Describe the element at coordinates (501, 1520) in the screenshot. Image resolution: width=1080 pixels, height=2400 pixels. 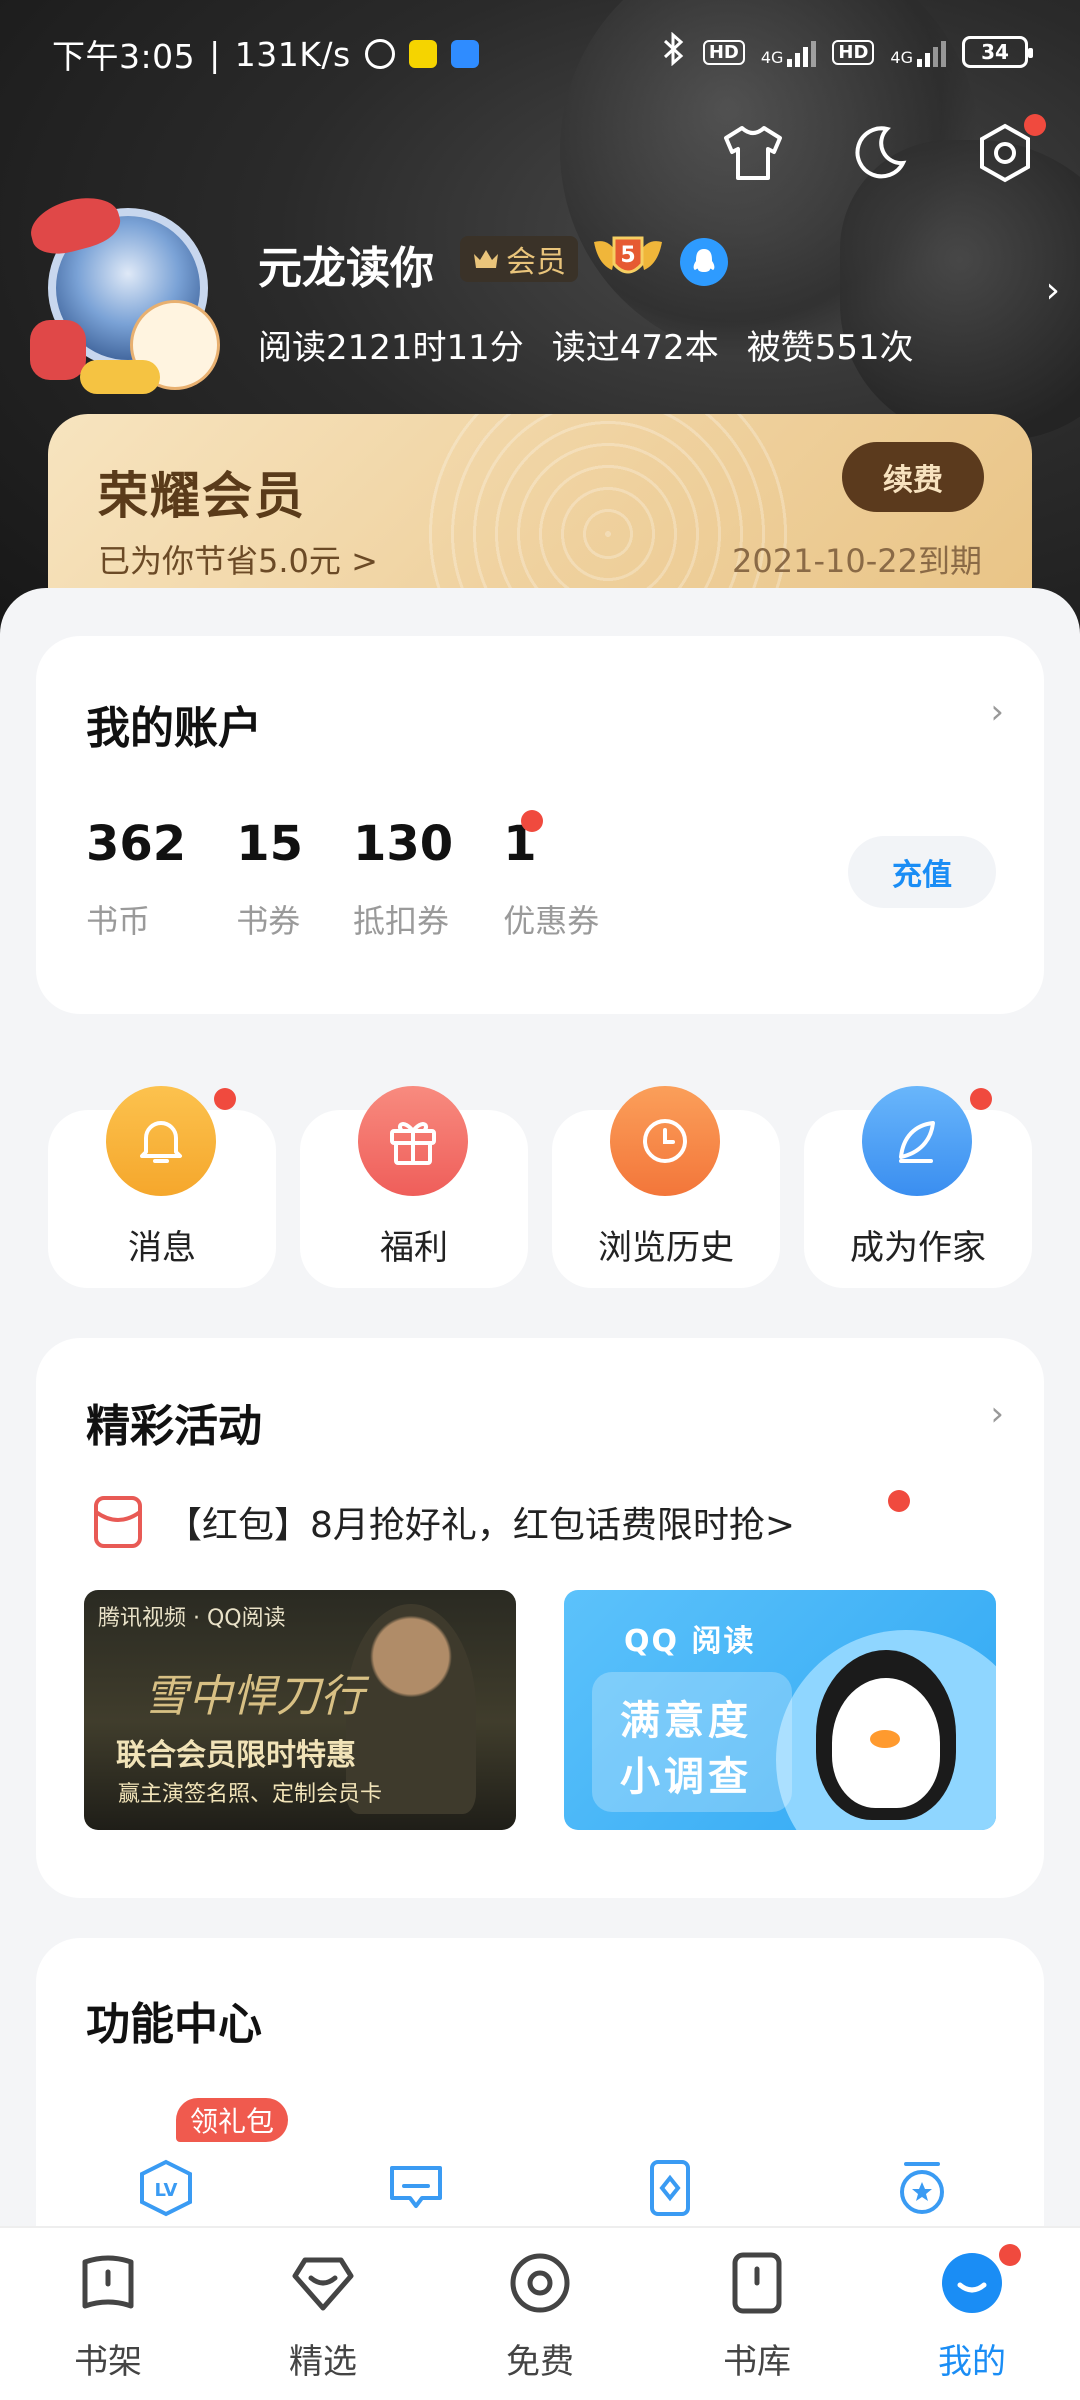
I see `red-packet-link: 【红包】8月抢好礼，红包话费限时抢>` at that location.